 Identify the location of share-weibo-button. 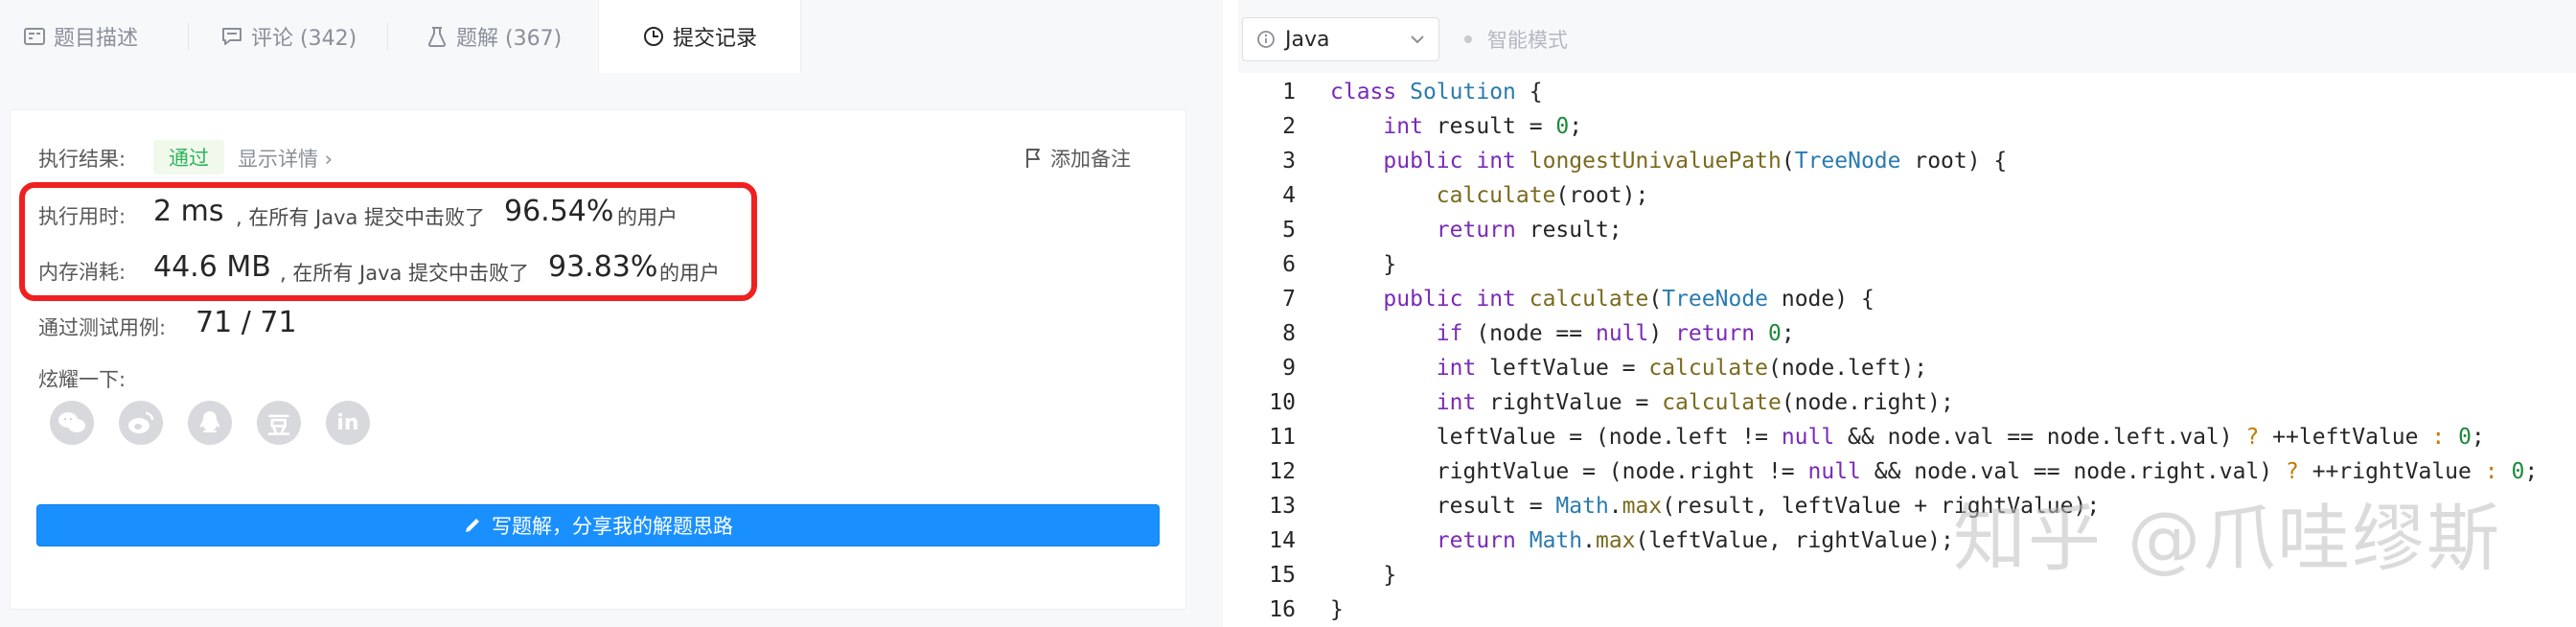
(141, 423).